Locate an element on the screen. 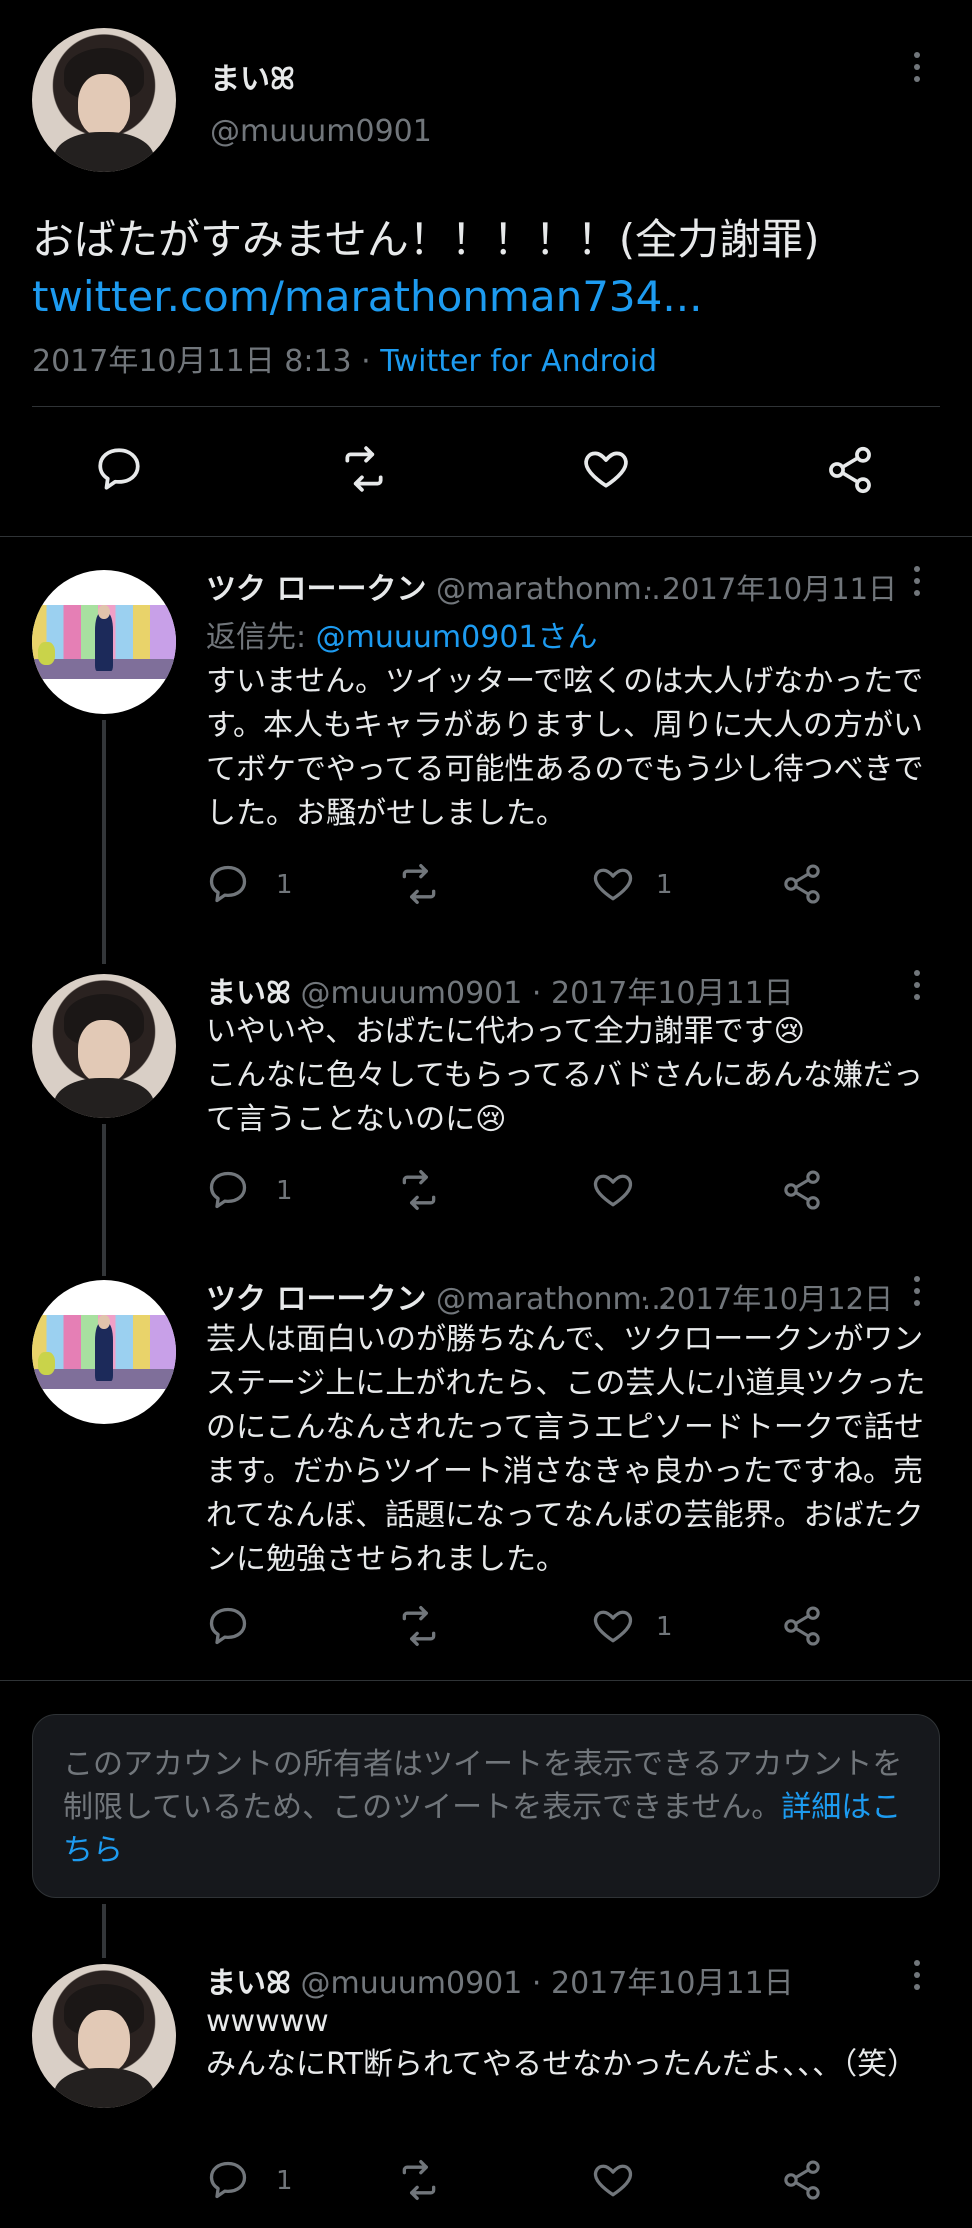 The width and height of the screenshot is (972, 2228). tweet-meta: 2017年10月11日 8:13 · Twitter for Android is located at coordinates (344, 358).